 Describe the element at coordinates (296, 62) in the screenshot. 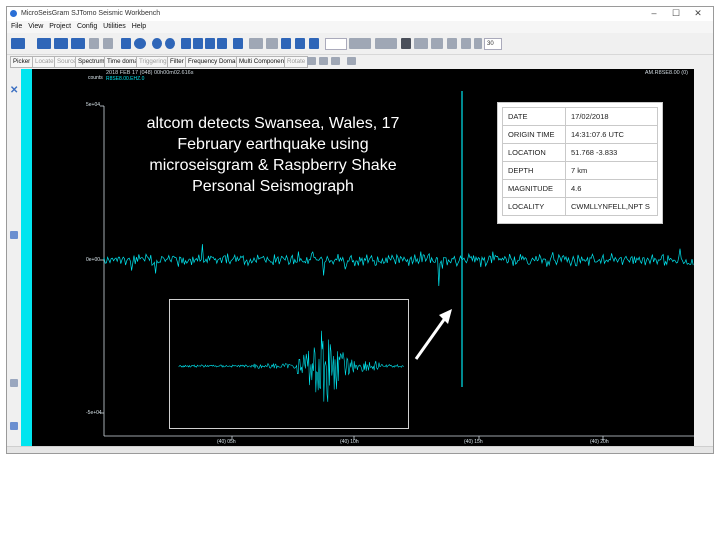

I see `rotate-button: Rotate` at that location.